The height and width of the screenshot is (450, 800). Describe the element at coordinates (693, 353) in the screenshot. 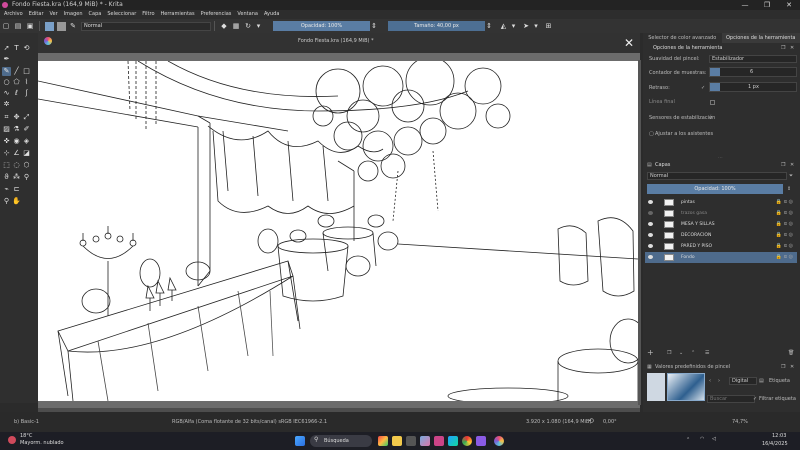

I see `move-layer-up-icon: ⌃` at that location.